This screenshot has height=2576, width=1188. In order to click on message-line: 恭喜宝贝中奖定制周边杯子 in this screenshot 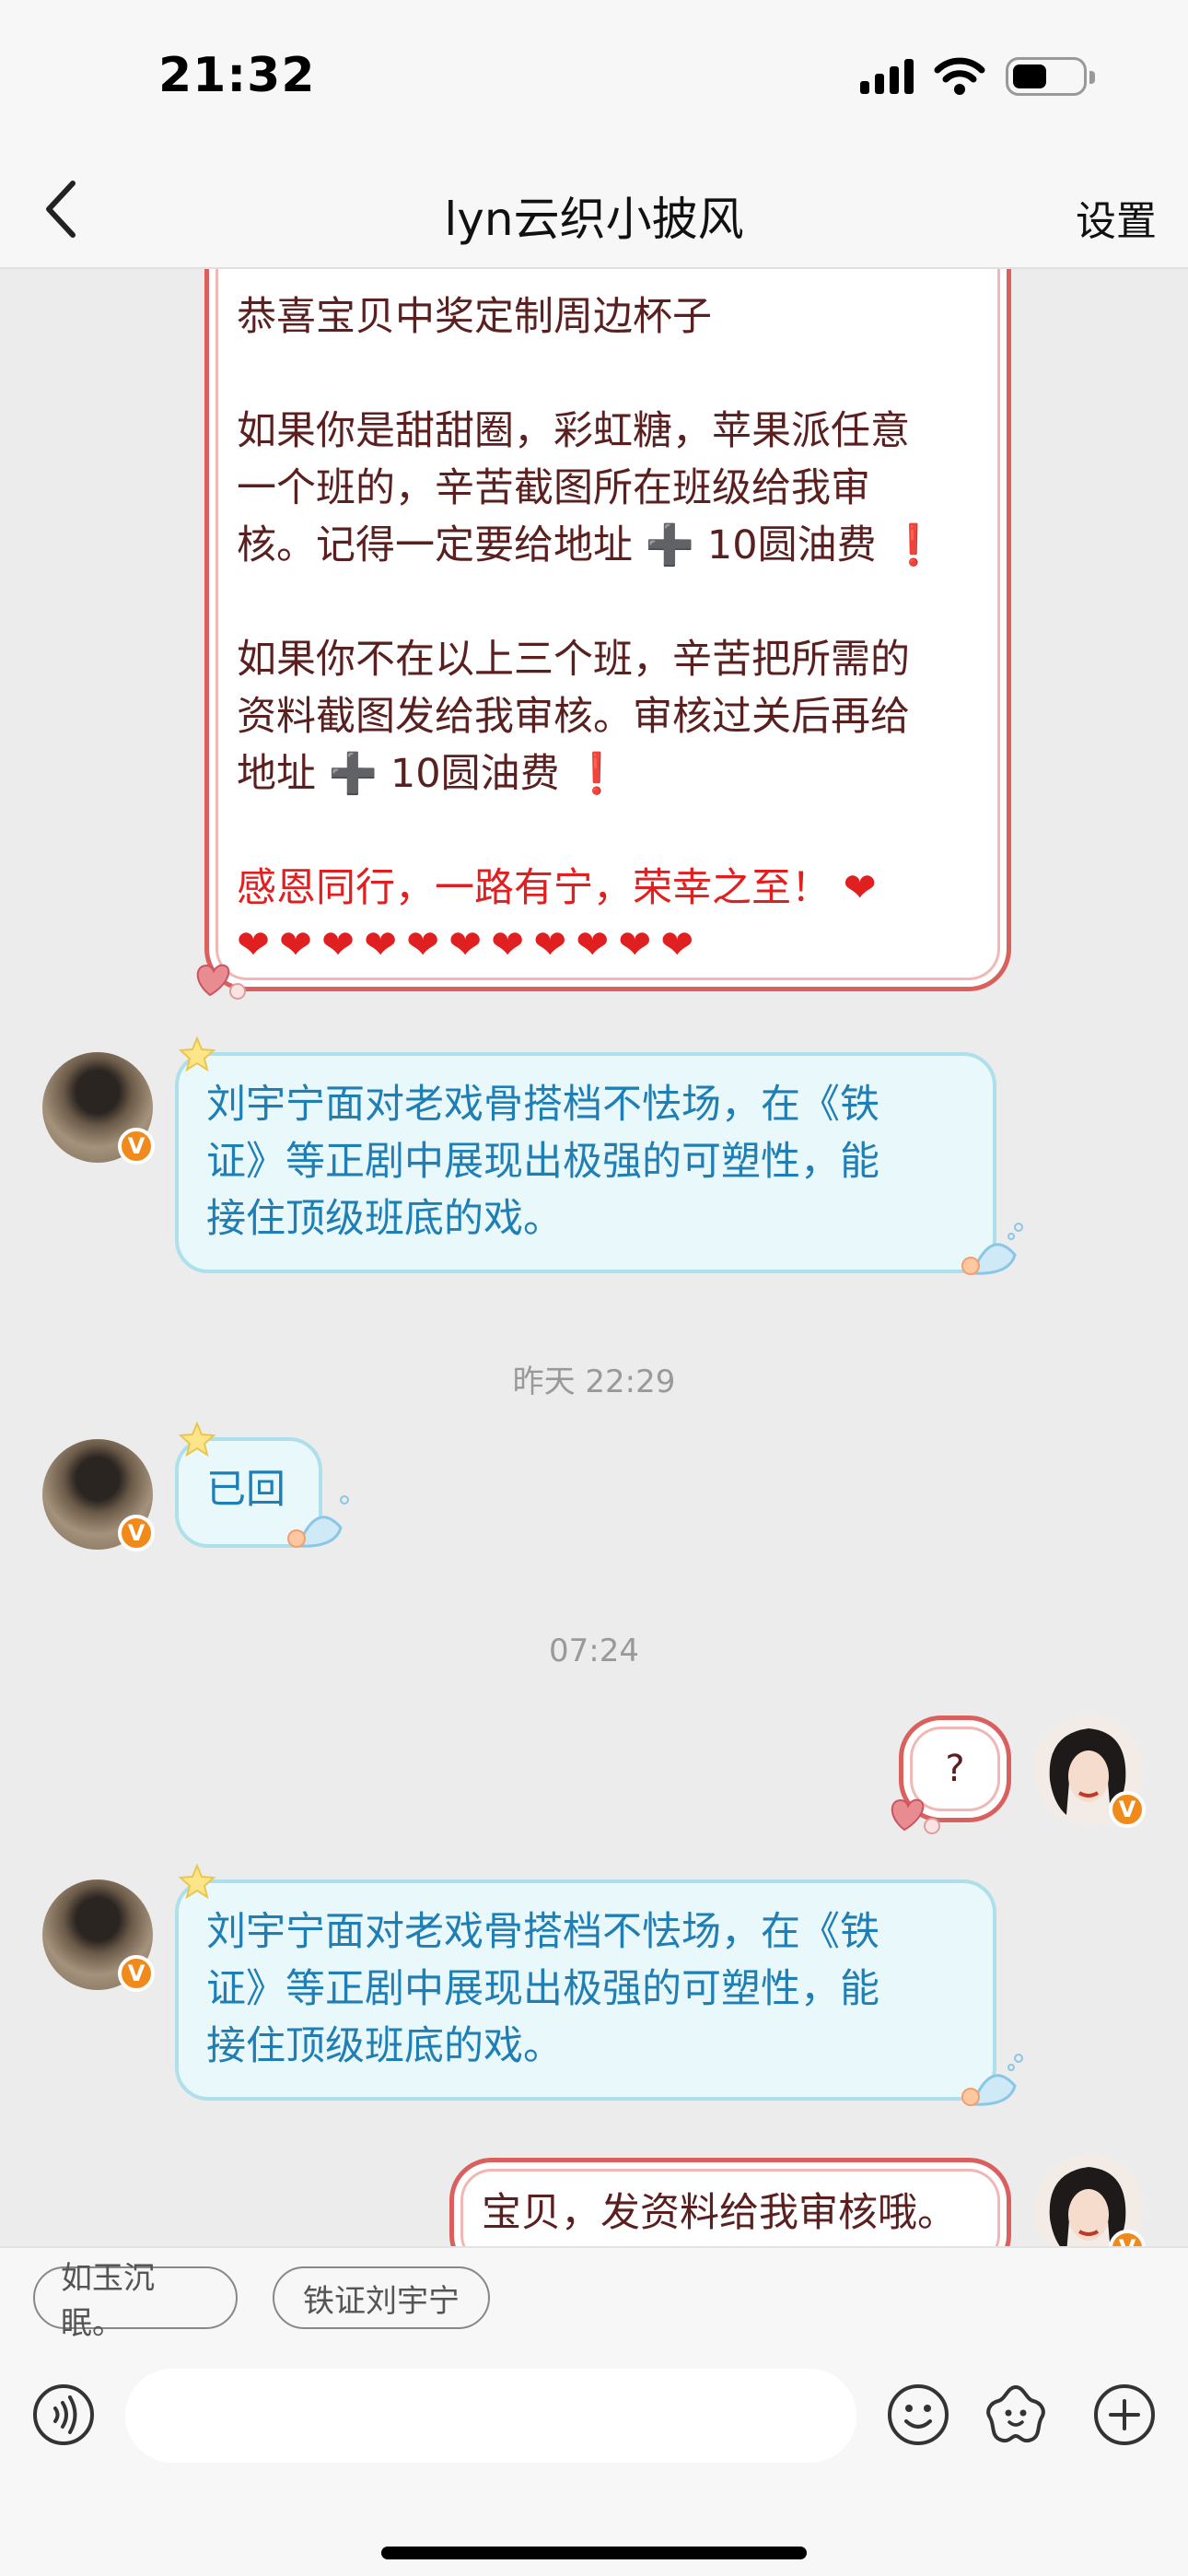, I will do `click(474, 317)`.